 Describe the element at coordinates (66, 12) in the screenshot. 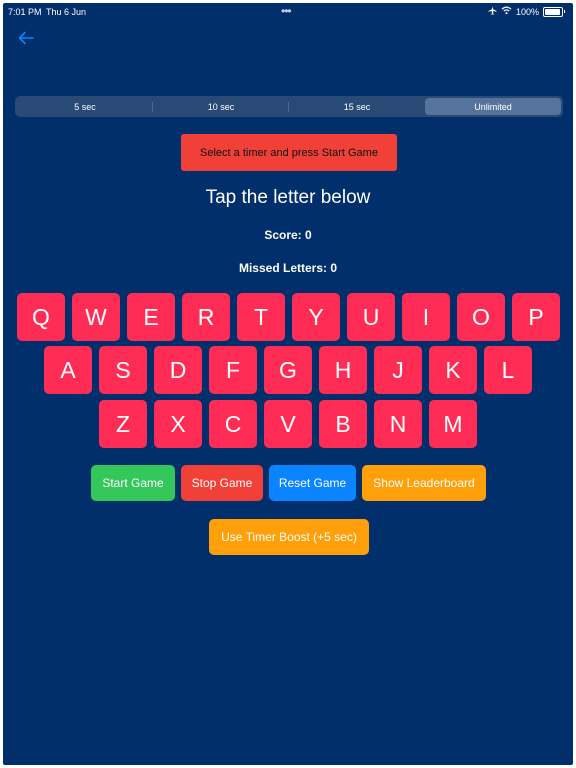

I see `status-date: Thu 6 Jun` at that location.